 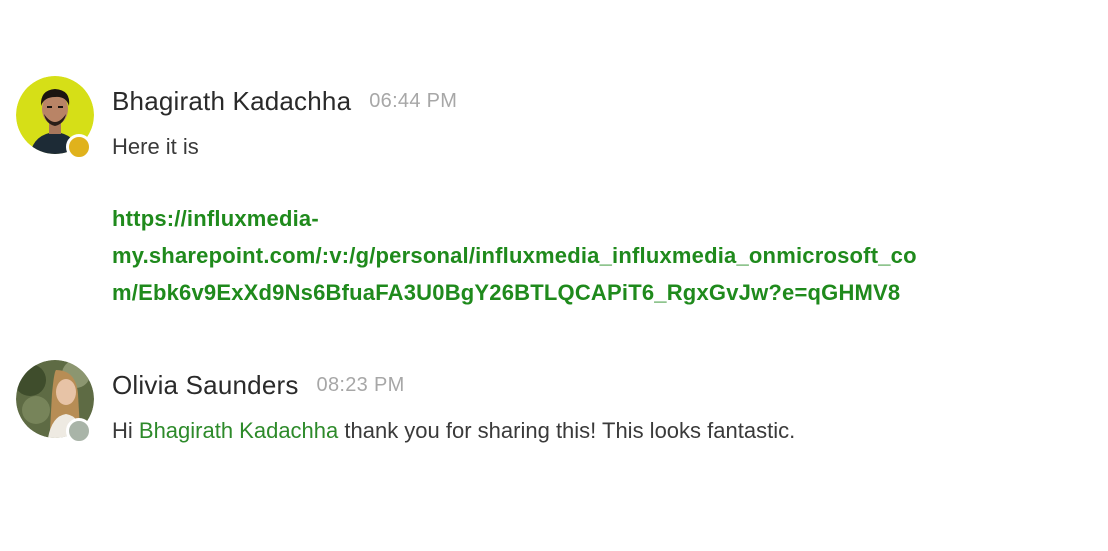 What do you see at coordinates (610, 218) in the screenshot?
I see `link-line: https://influxmedia-` at bounding box center [610, 218].